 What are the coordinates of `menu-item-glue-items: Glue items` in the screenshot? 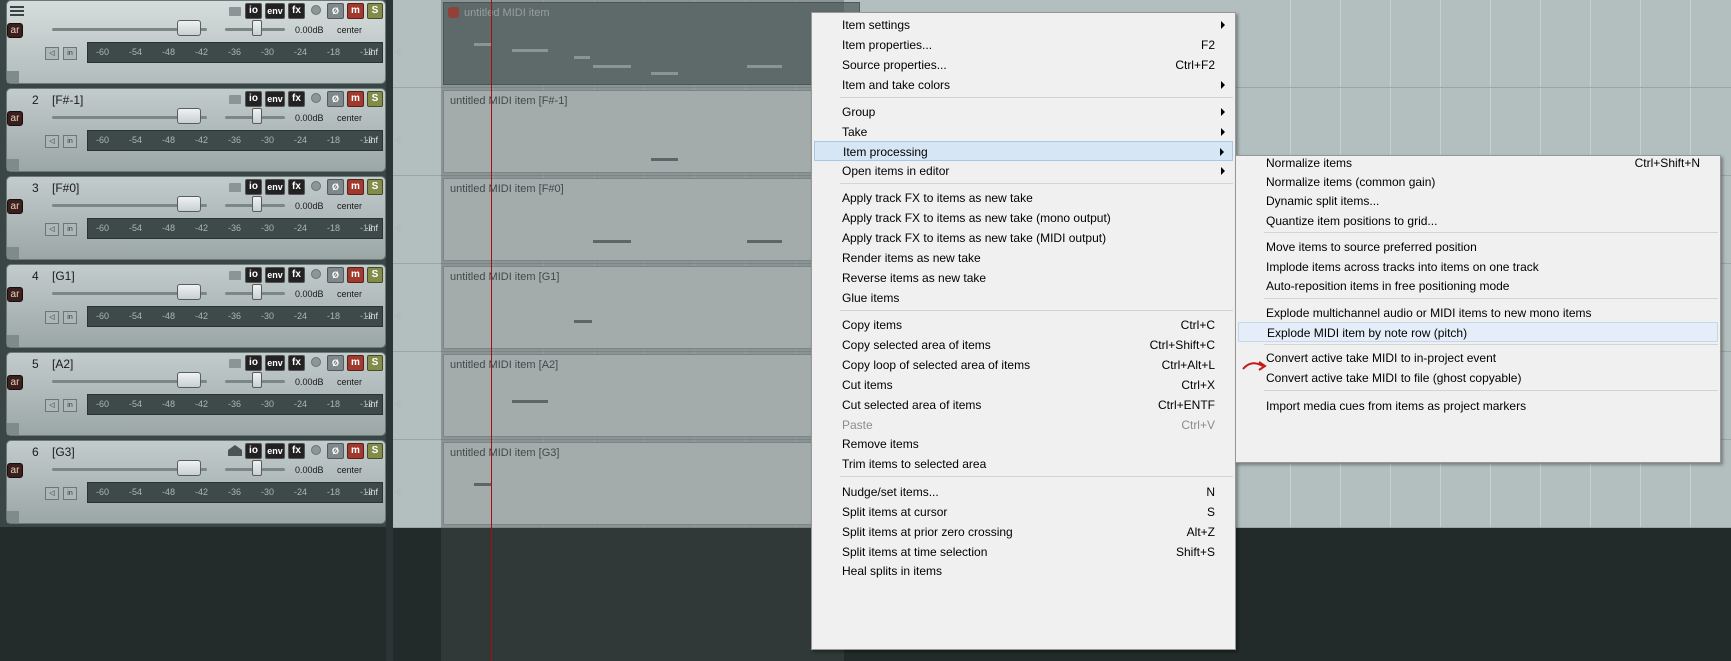 It's located at (1023, 298).